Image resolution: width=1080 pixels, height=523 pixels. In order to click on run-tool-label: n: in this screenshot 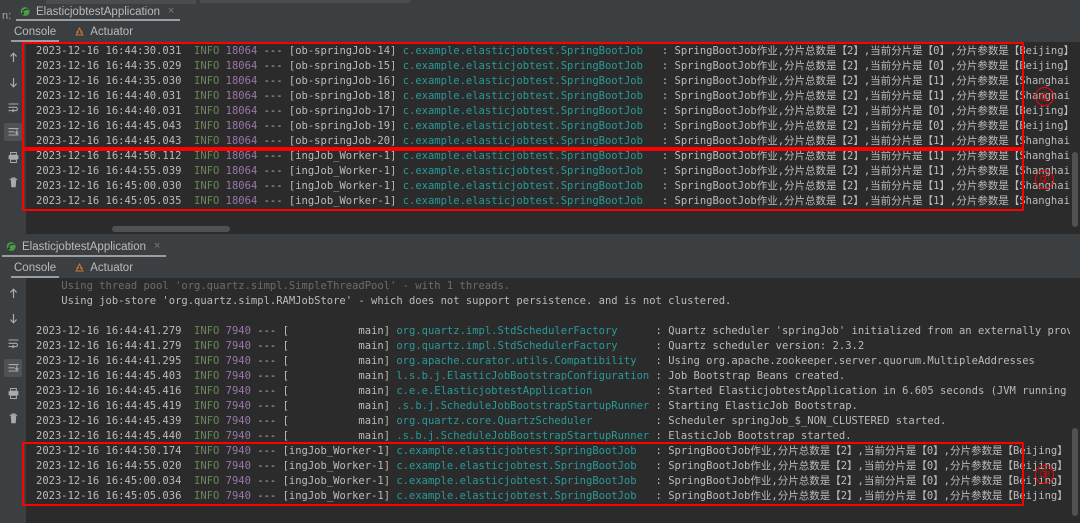, I will do `click(7, 16)`.